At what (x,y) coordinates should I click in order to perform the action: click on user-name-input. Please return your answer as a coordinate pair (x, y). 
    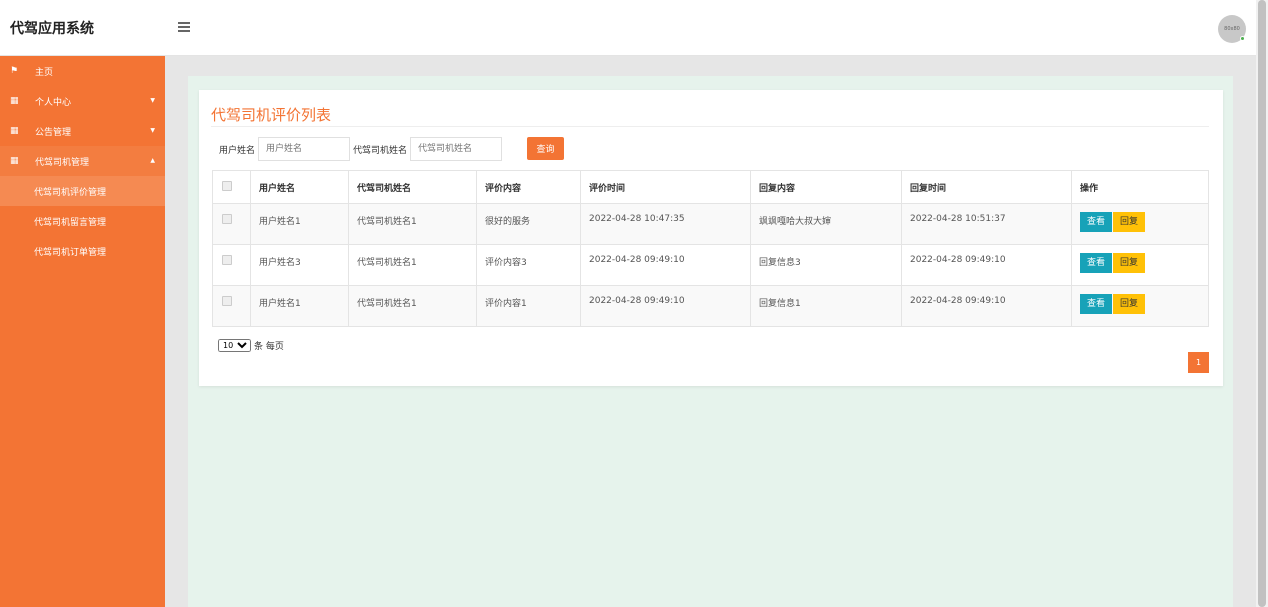
    Looking at the image, I should click on (304, 149).